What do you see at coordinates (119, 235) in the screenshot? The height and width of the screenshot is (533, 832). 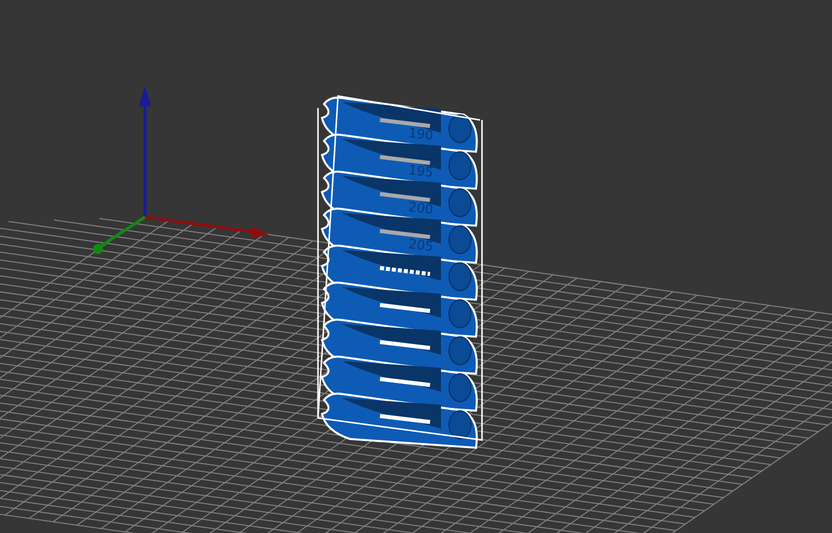 I see `y-axis-arrow` at bounding box center [119, 235].